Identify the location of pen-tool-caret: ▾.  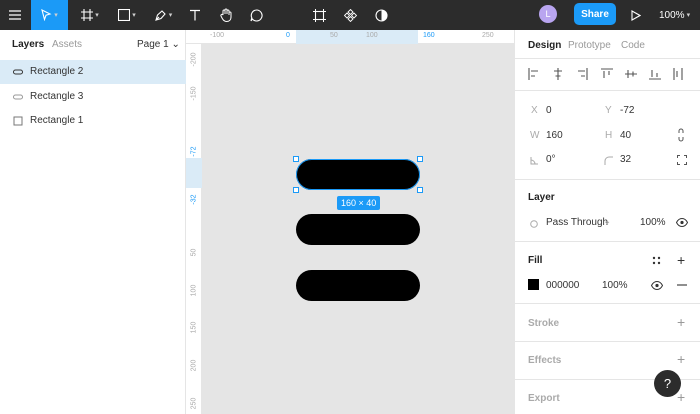
(170, 15).